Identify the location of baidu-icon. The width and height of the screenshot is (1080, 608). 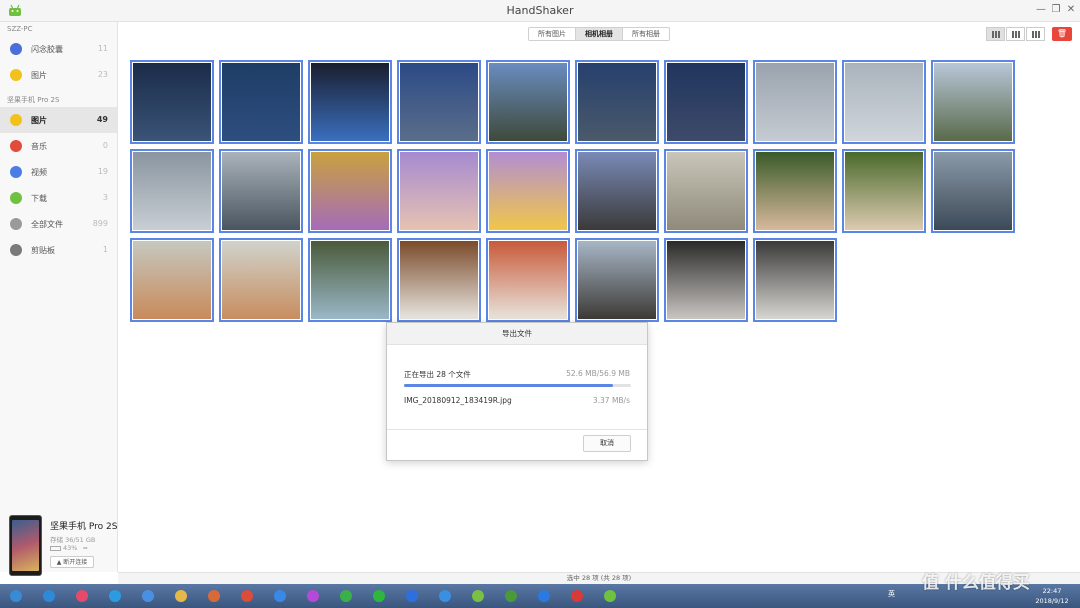
(412, 596).